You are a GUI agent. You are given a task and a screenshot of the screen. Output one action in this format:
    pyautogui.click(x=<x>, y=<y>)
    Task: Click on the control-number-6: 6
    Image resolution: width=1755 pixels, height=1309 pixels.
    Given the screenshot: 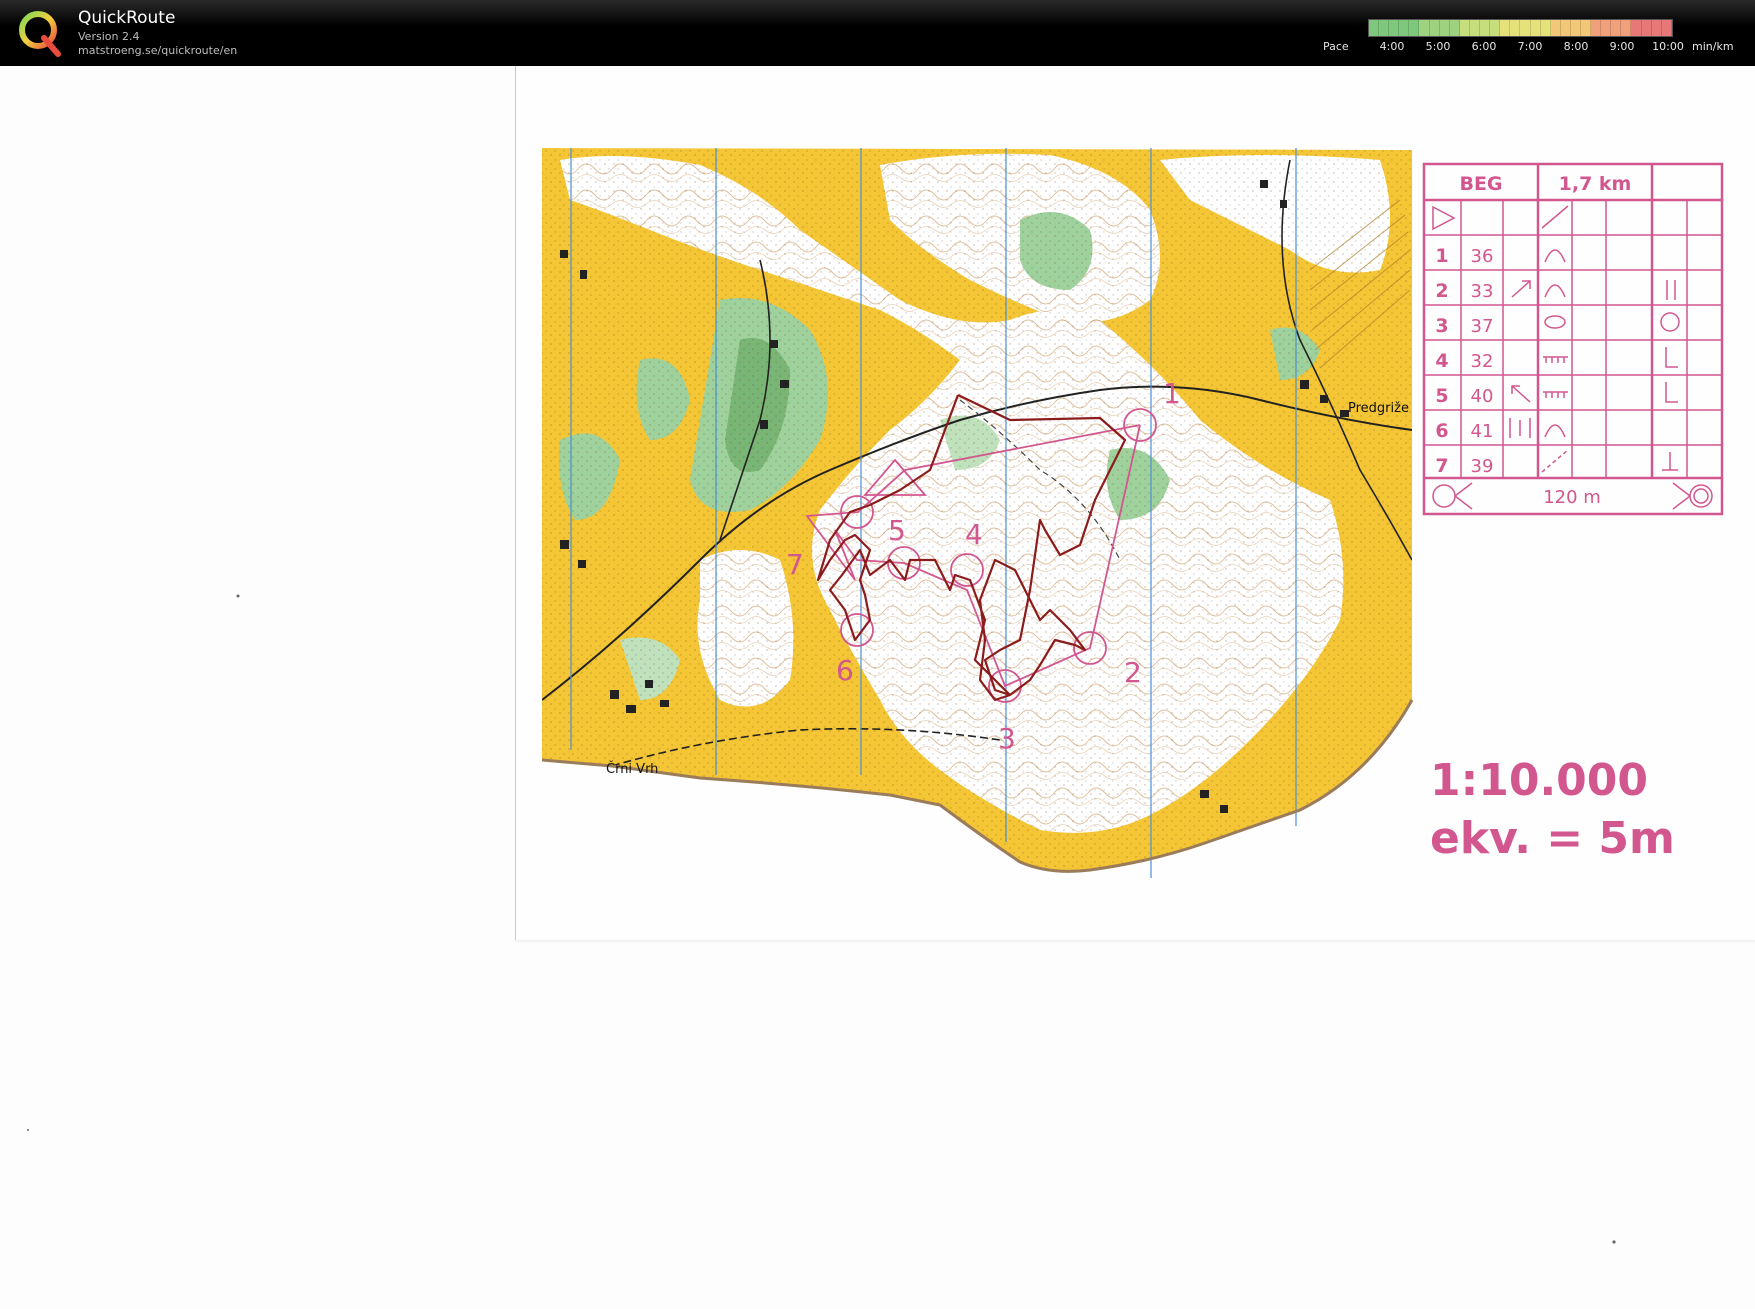 What is the action you would take?
    pyautogui.click(x=845, y=670)
    